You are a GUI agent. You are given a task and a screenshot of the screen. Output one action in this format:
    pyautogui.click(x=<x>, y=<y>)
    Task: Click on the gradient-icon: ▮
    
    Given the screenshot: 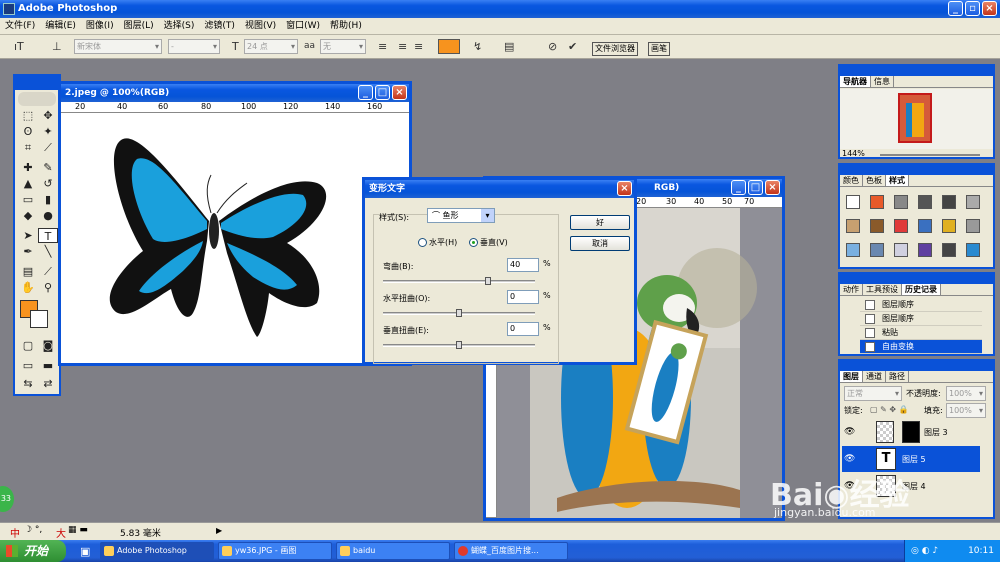 What is the action you would take?
    pyautogui.click(x=48, y=199)
    